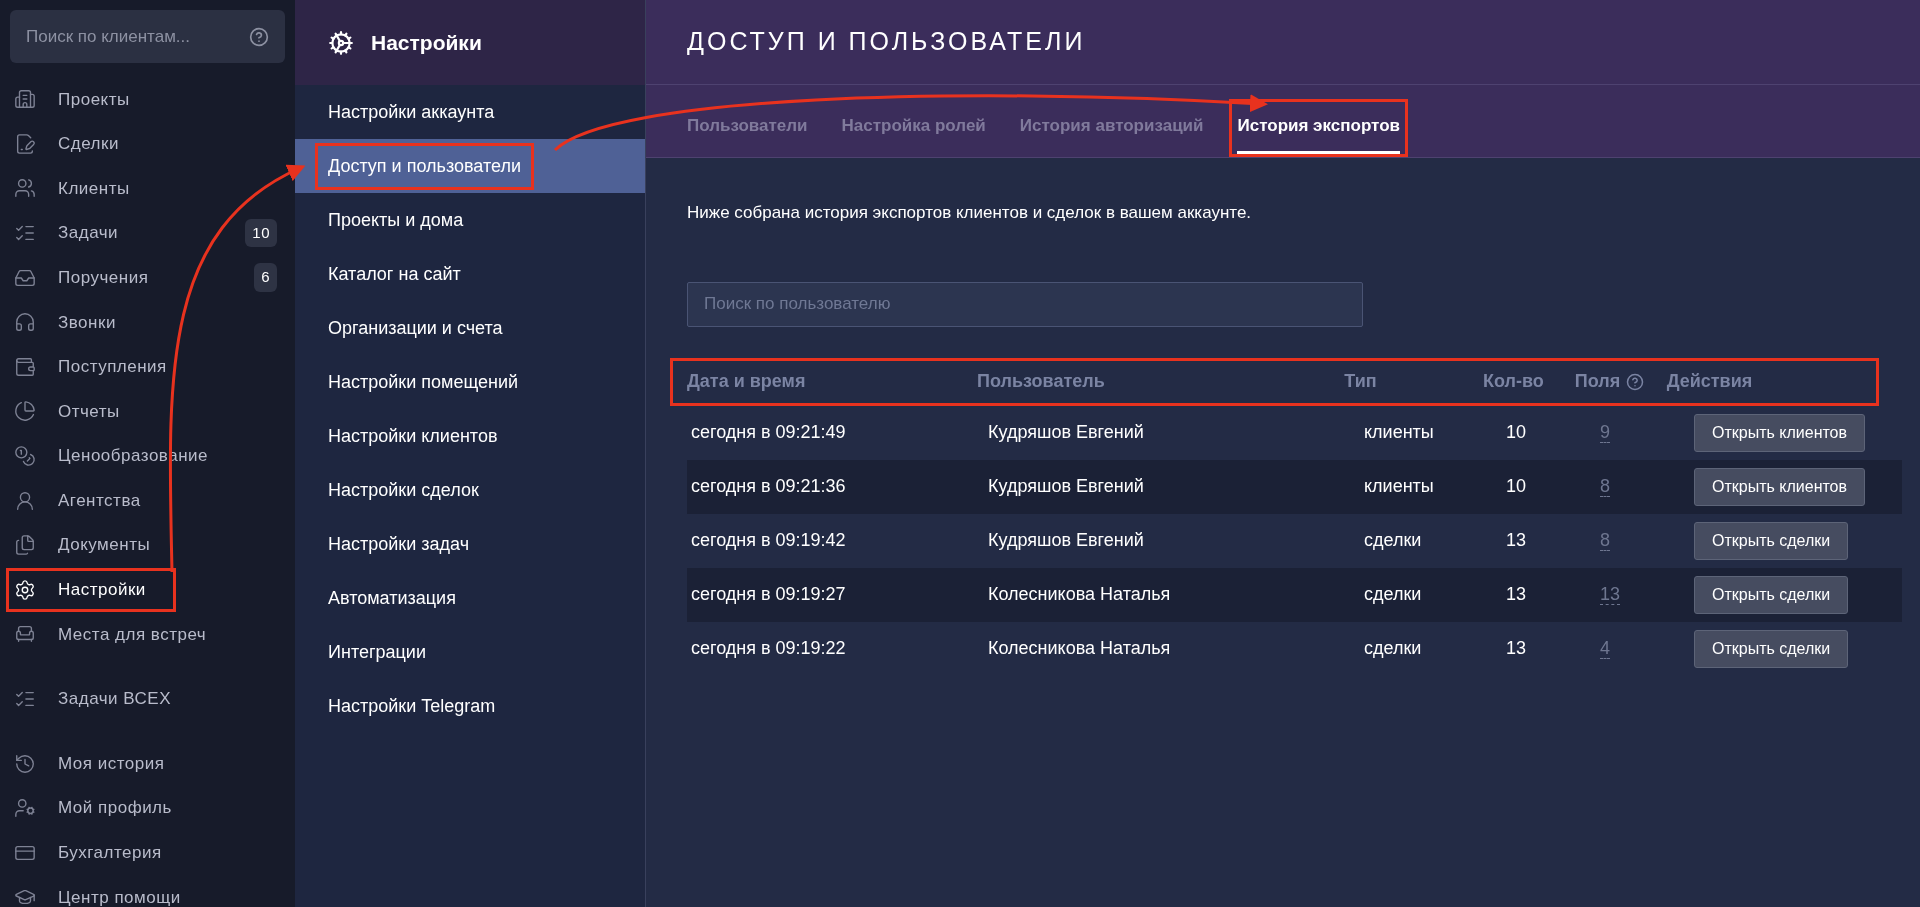 This screenshot has width=1920, height=907. I want to click on settings-icon, so click(25, 589).